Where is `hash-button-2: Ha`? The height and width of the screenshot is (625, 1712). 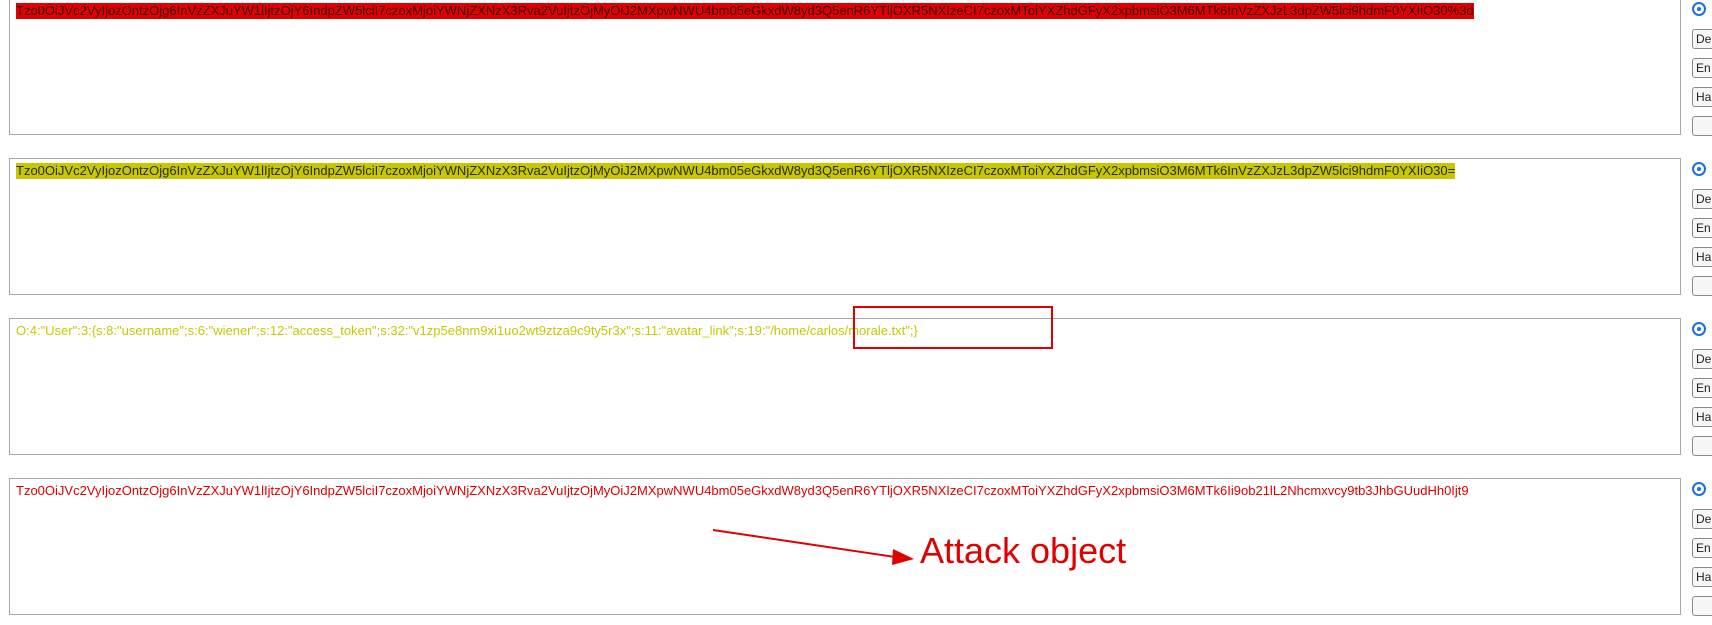 hash-button-2: Ha is located at coordinates (1702, 257).